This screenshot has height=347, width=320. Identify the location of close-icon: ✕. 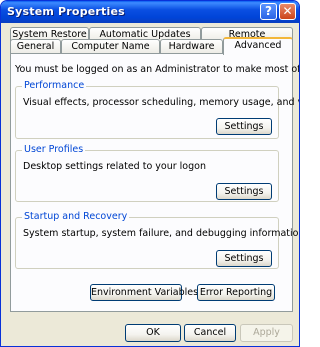
(287, 11).